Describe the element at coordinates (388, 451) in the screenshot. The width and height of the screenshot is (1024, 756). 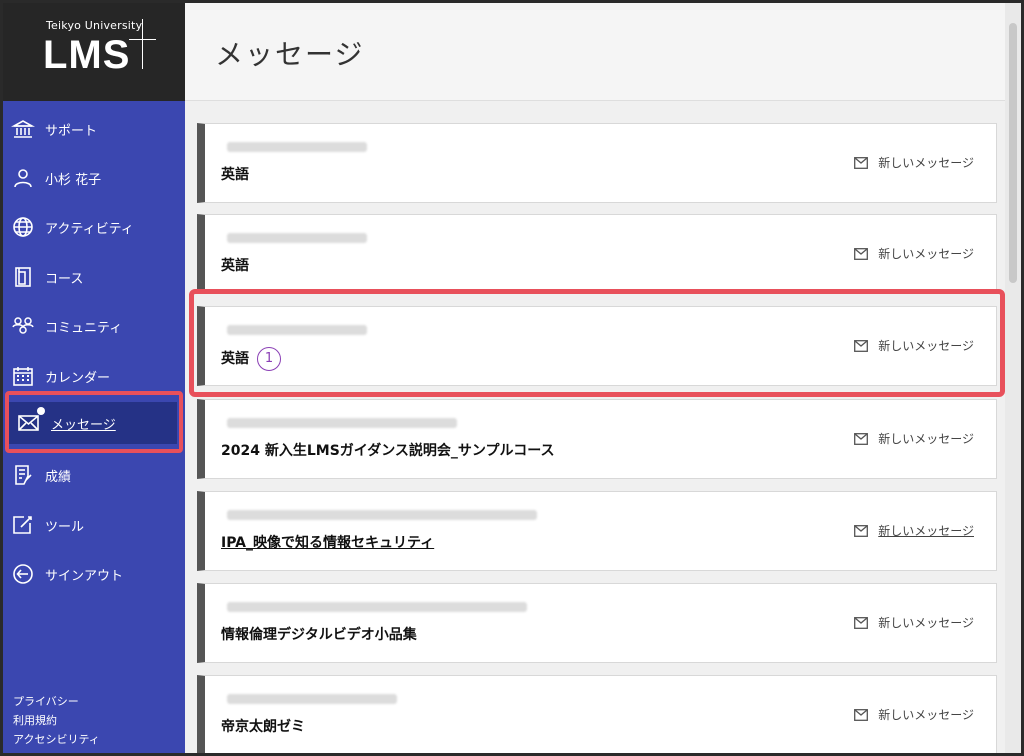
I see `course-title: 2024 新入生LMSガイダンス説明会_サンプルコース` at that location.